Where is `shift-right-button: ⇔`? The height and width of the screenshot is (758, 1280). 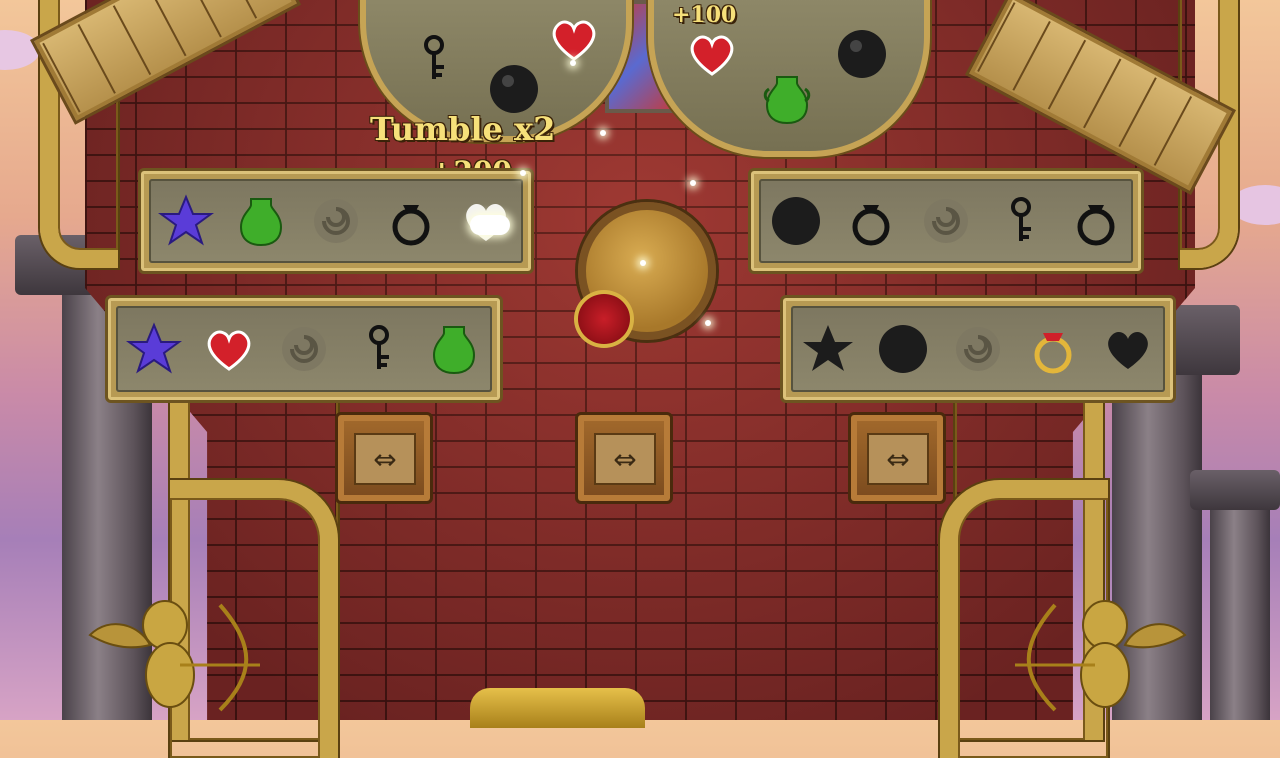 shift-right-button: ⇔ is located at coordinates (897, 458).